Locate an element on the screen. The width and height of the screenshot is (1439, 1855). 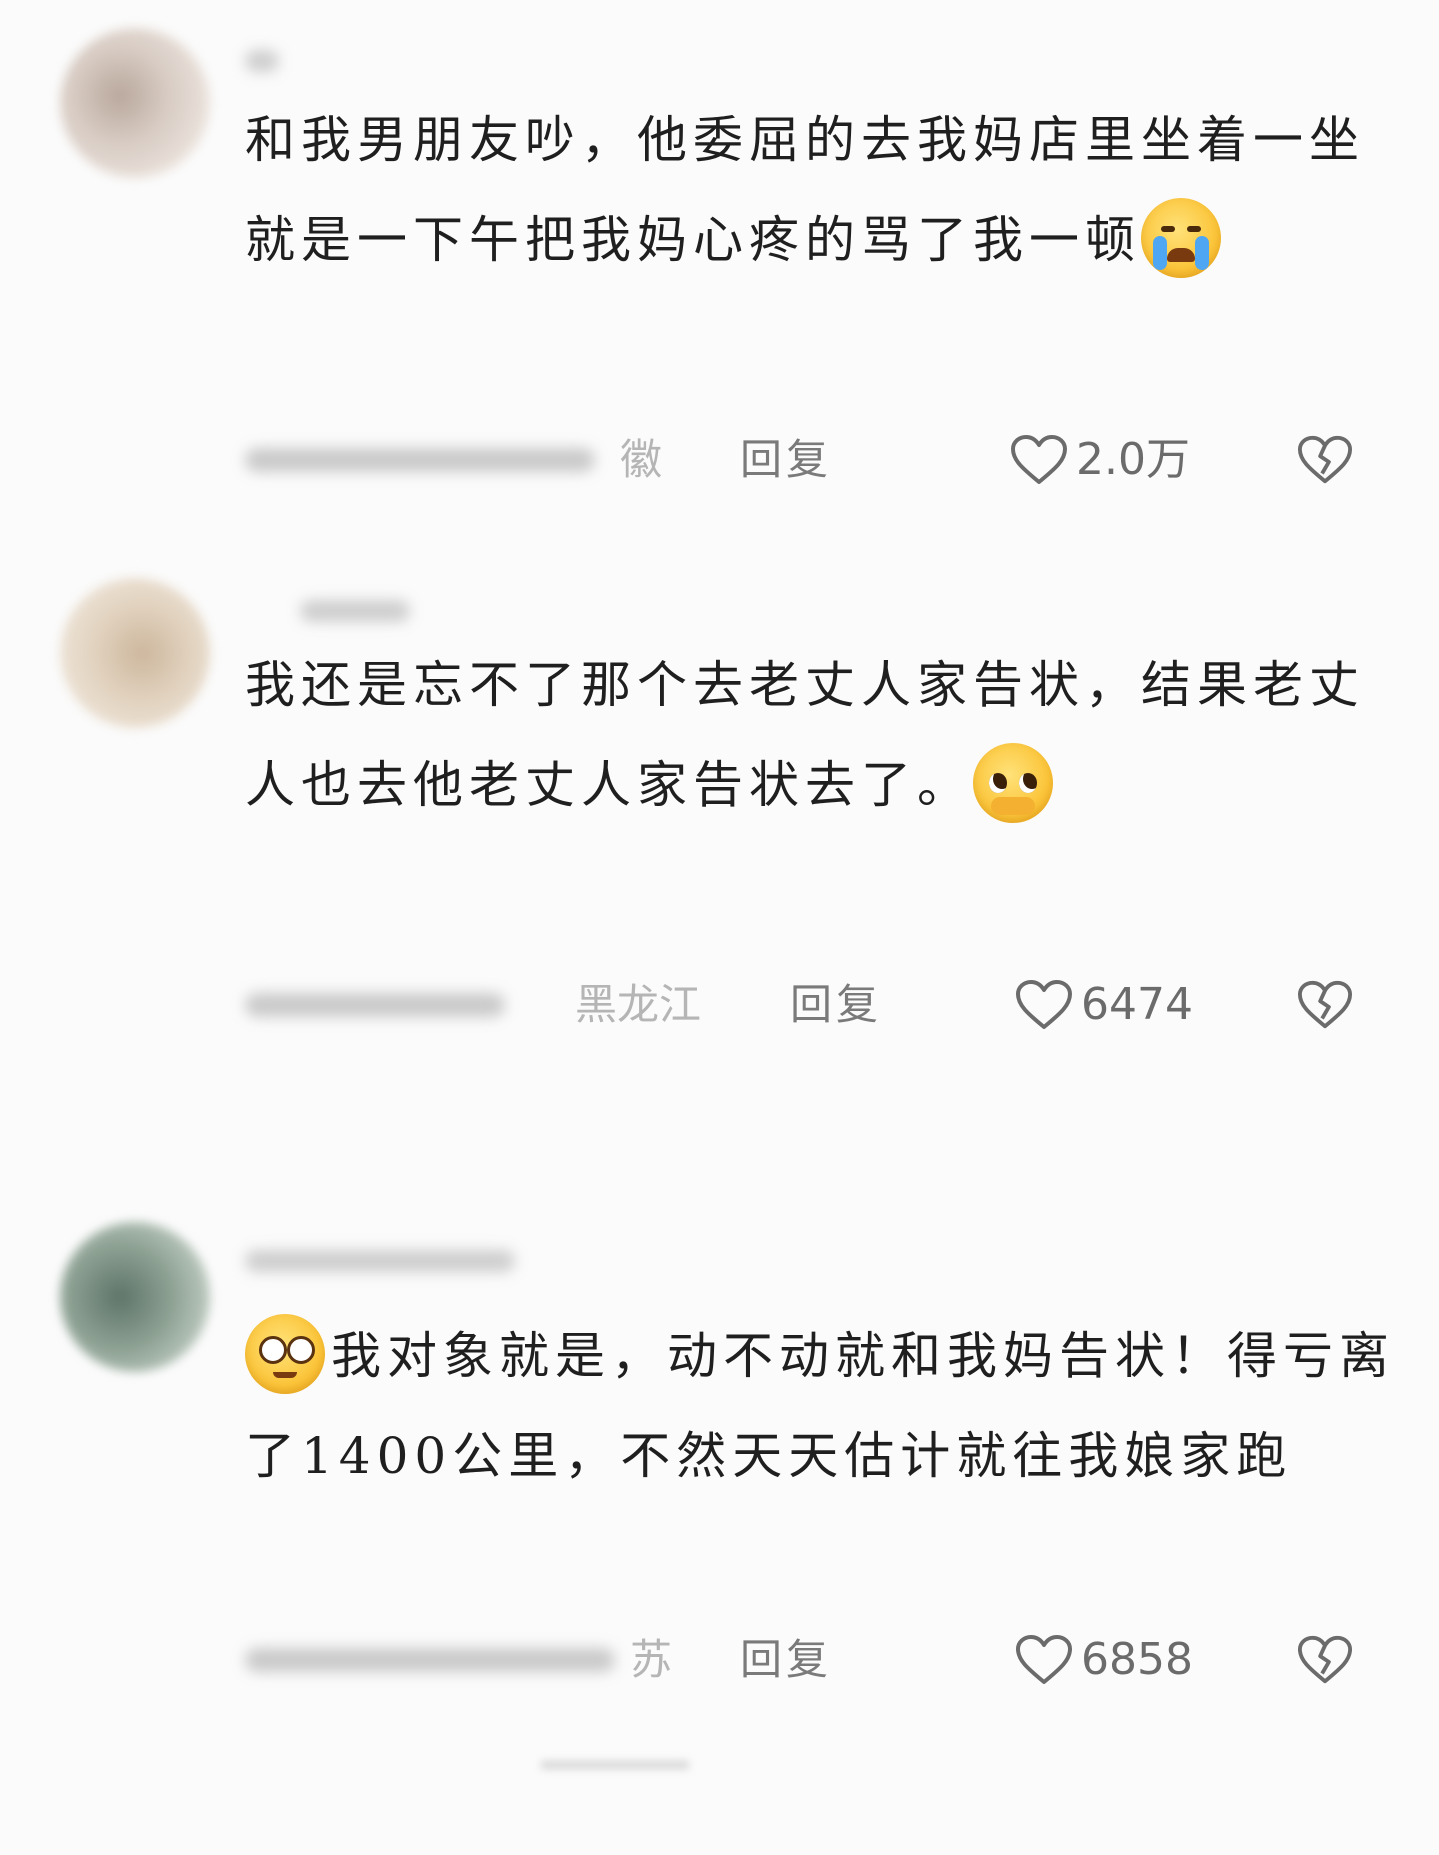
comment-text: 我还是忘不了那个去老丈人家告状，结果老丈人也去他老丈人家告状去了。 is located at coordinates (820, 735).